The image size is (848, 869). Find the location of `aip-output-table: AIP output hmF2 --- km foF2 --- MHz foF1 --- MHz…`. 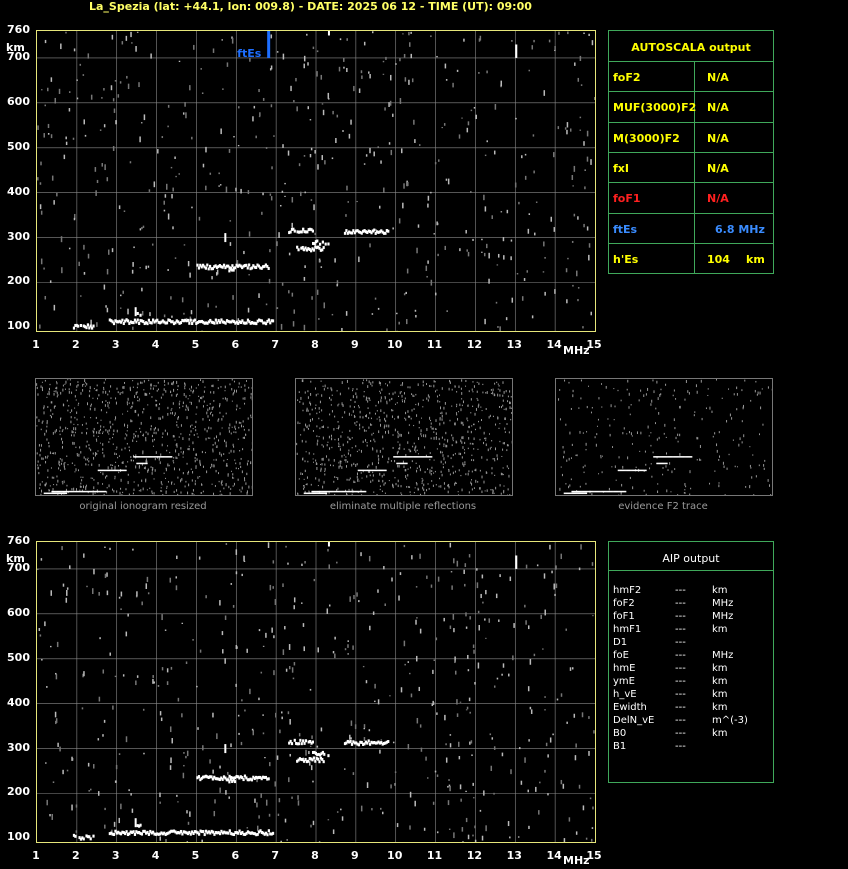

aip-output-table: AIP output hmF2 --- km foF2 --- MHz foF1 --- MHz… is located at coordinates (691, 662).